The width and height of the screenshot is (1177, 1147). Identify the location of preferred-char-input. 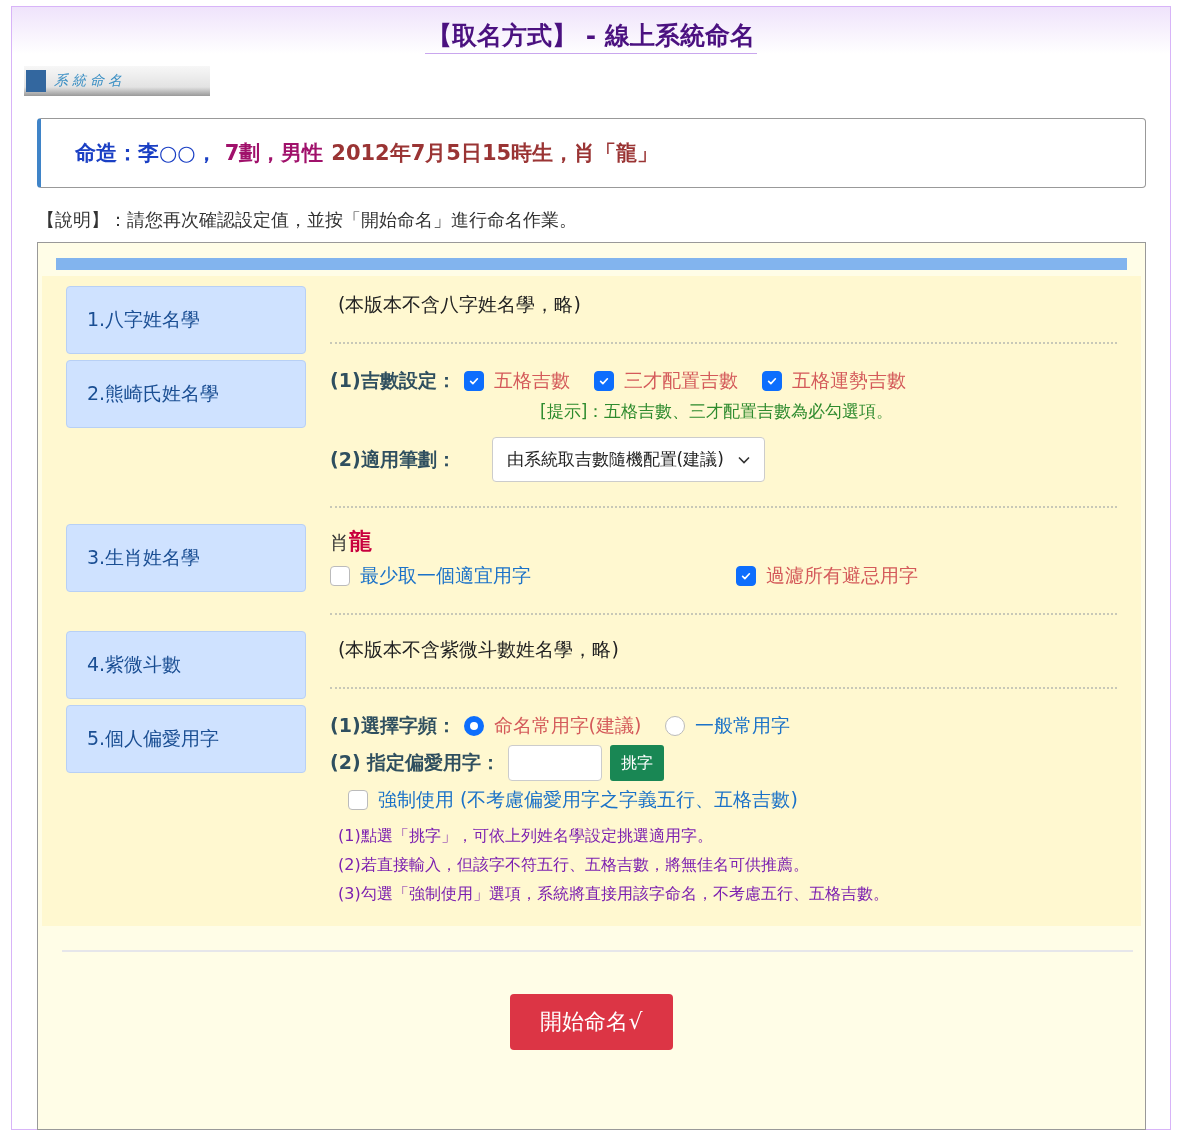
(555, 763).